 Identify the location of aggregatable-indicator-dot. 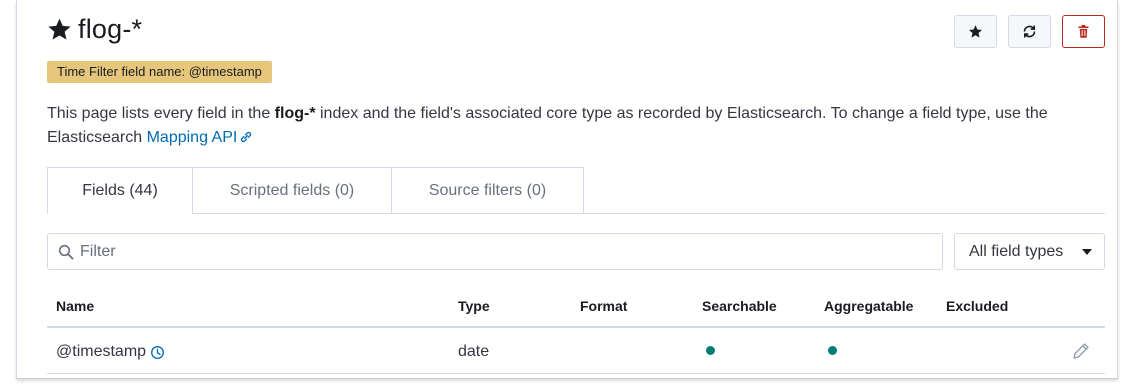
(832, 350).